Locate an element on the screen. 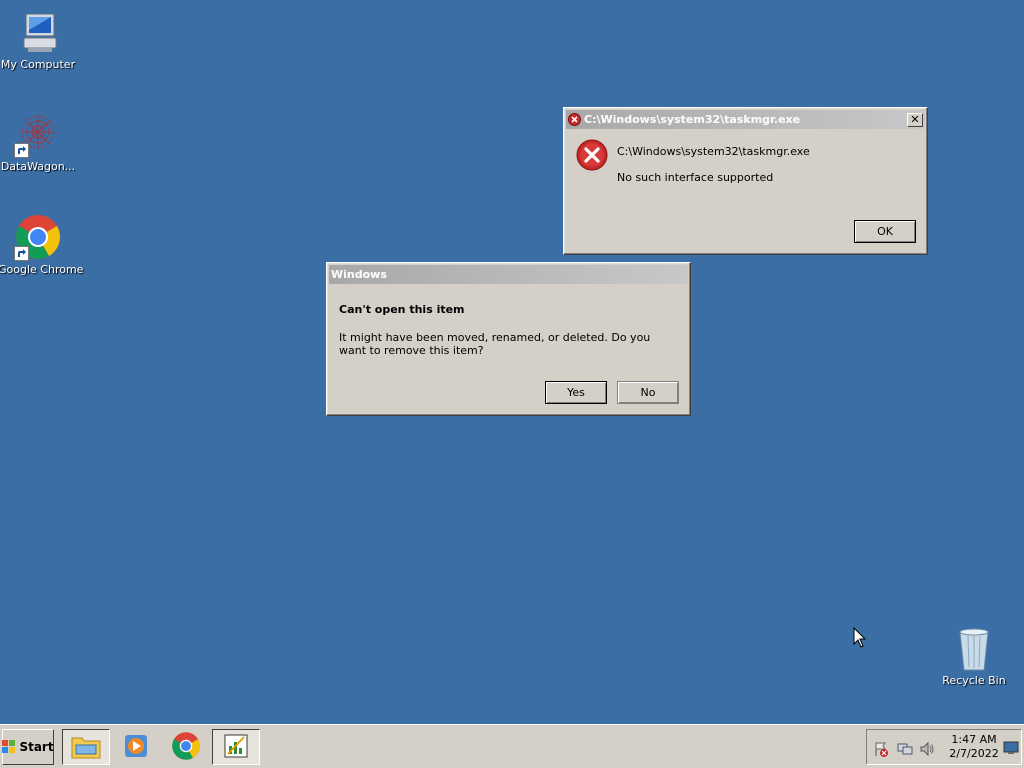  start-label: Start is located at coordinates (36, 747).